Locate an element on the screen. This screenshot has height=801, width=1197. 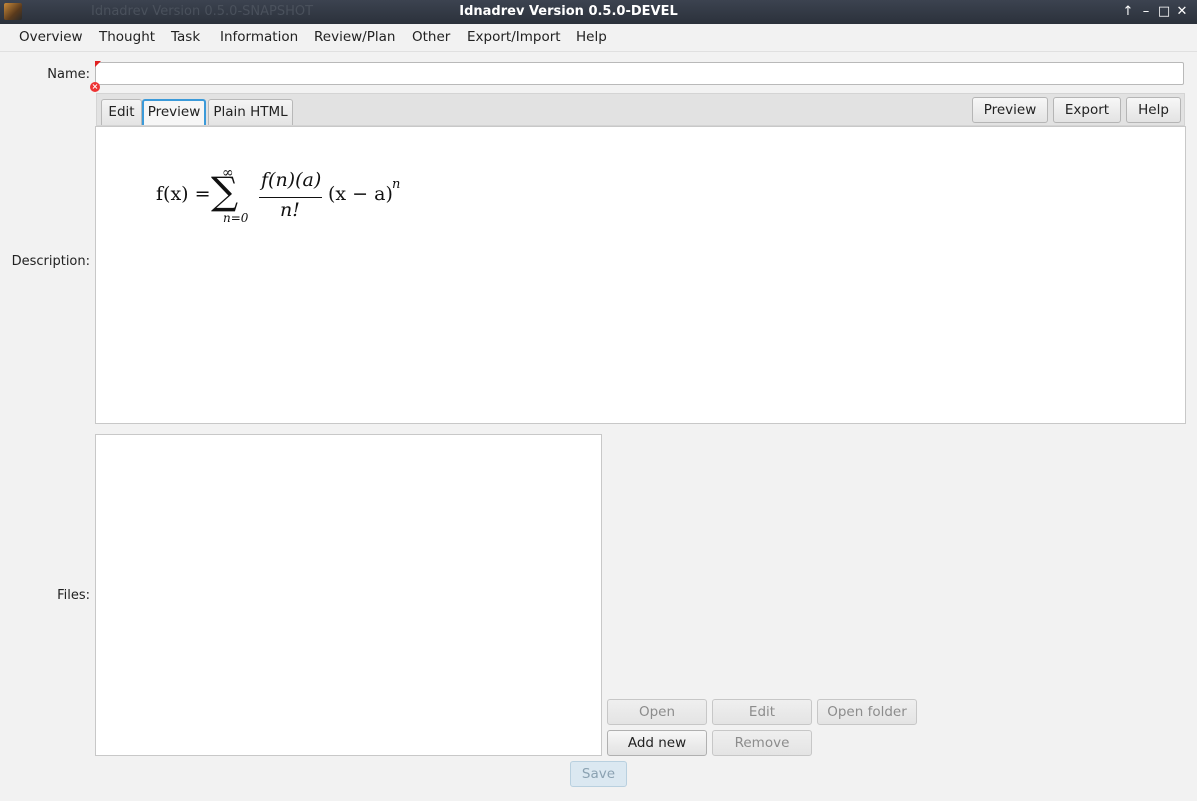
export-button: Export is located at coordinates (1087, 110).